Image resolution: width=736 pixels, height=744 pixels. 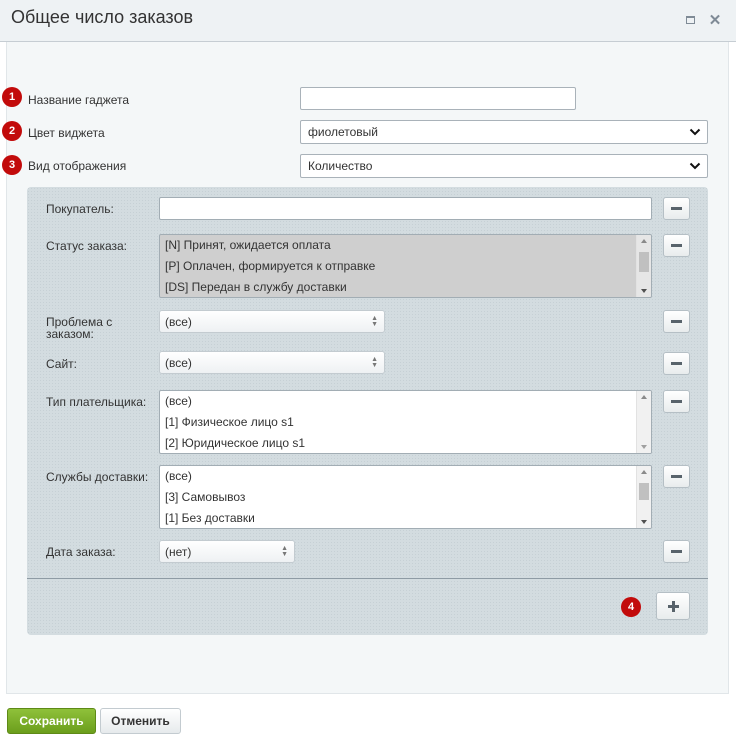 What do you see at coordinates (272, 321) in the screenshot?
I see `problem-select: (все) ▲ ▼` at bounding box center [272, 321].